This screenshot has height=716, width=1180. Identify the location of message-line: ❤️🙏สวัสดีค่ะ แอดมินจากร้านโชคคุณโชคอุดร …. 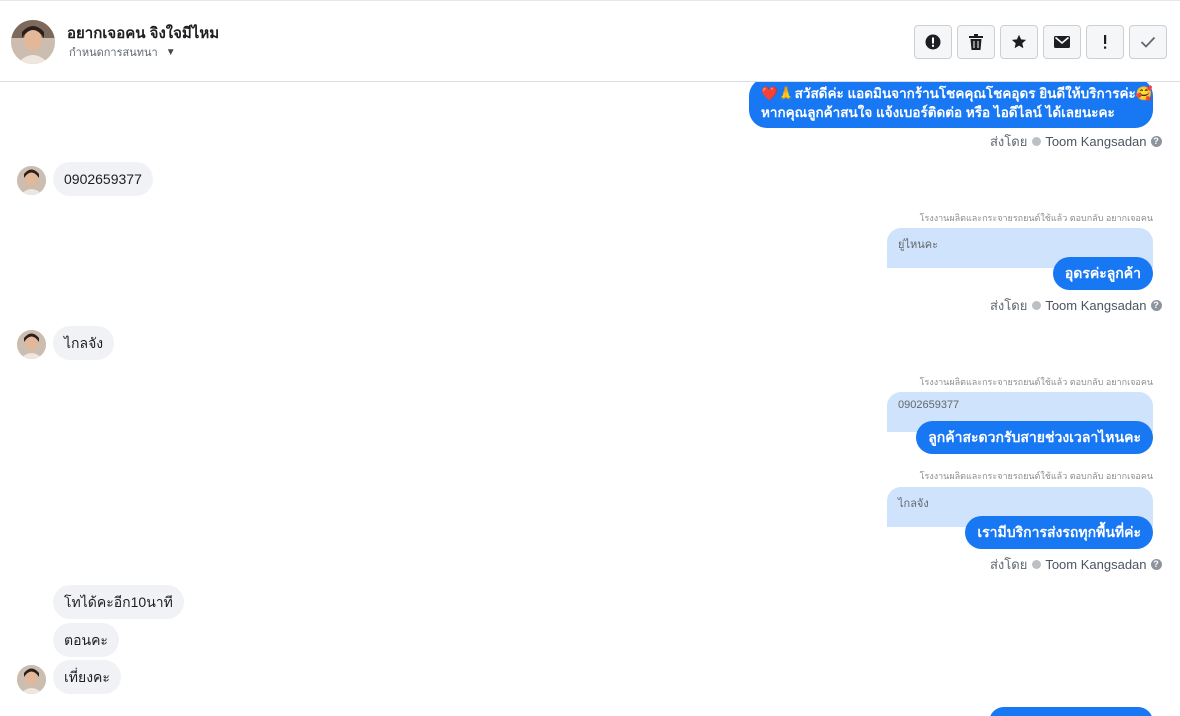
(957, 93).